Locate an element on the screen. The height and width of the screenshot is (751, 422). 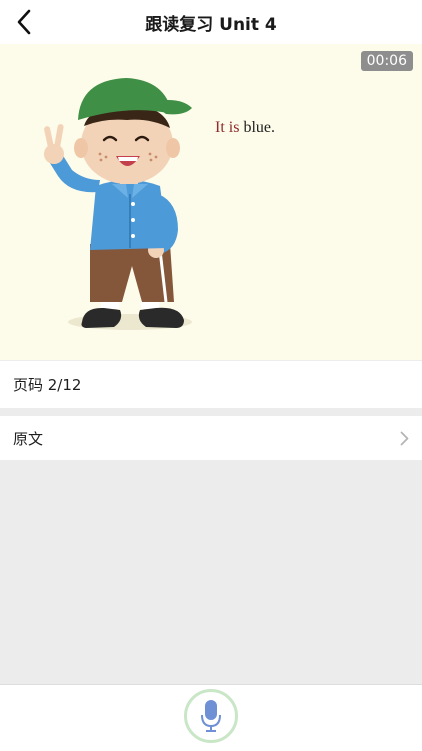
nav-bar: 跟读复习 Unit 4 is located at coordinates (211, 22).